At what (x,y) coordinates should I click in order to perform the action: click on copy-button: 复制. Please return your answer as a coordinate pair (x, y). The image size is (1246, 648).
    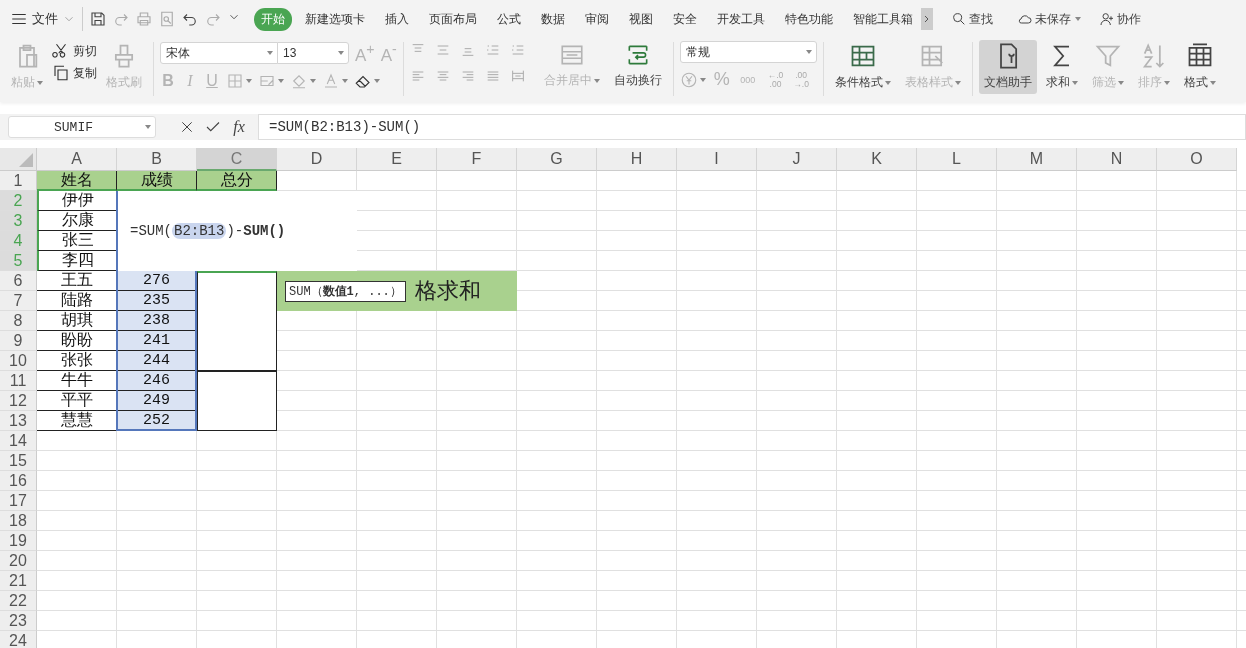
    Looking at the image, I should click on (74, 73).